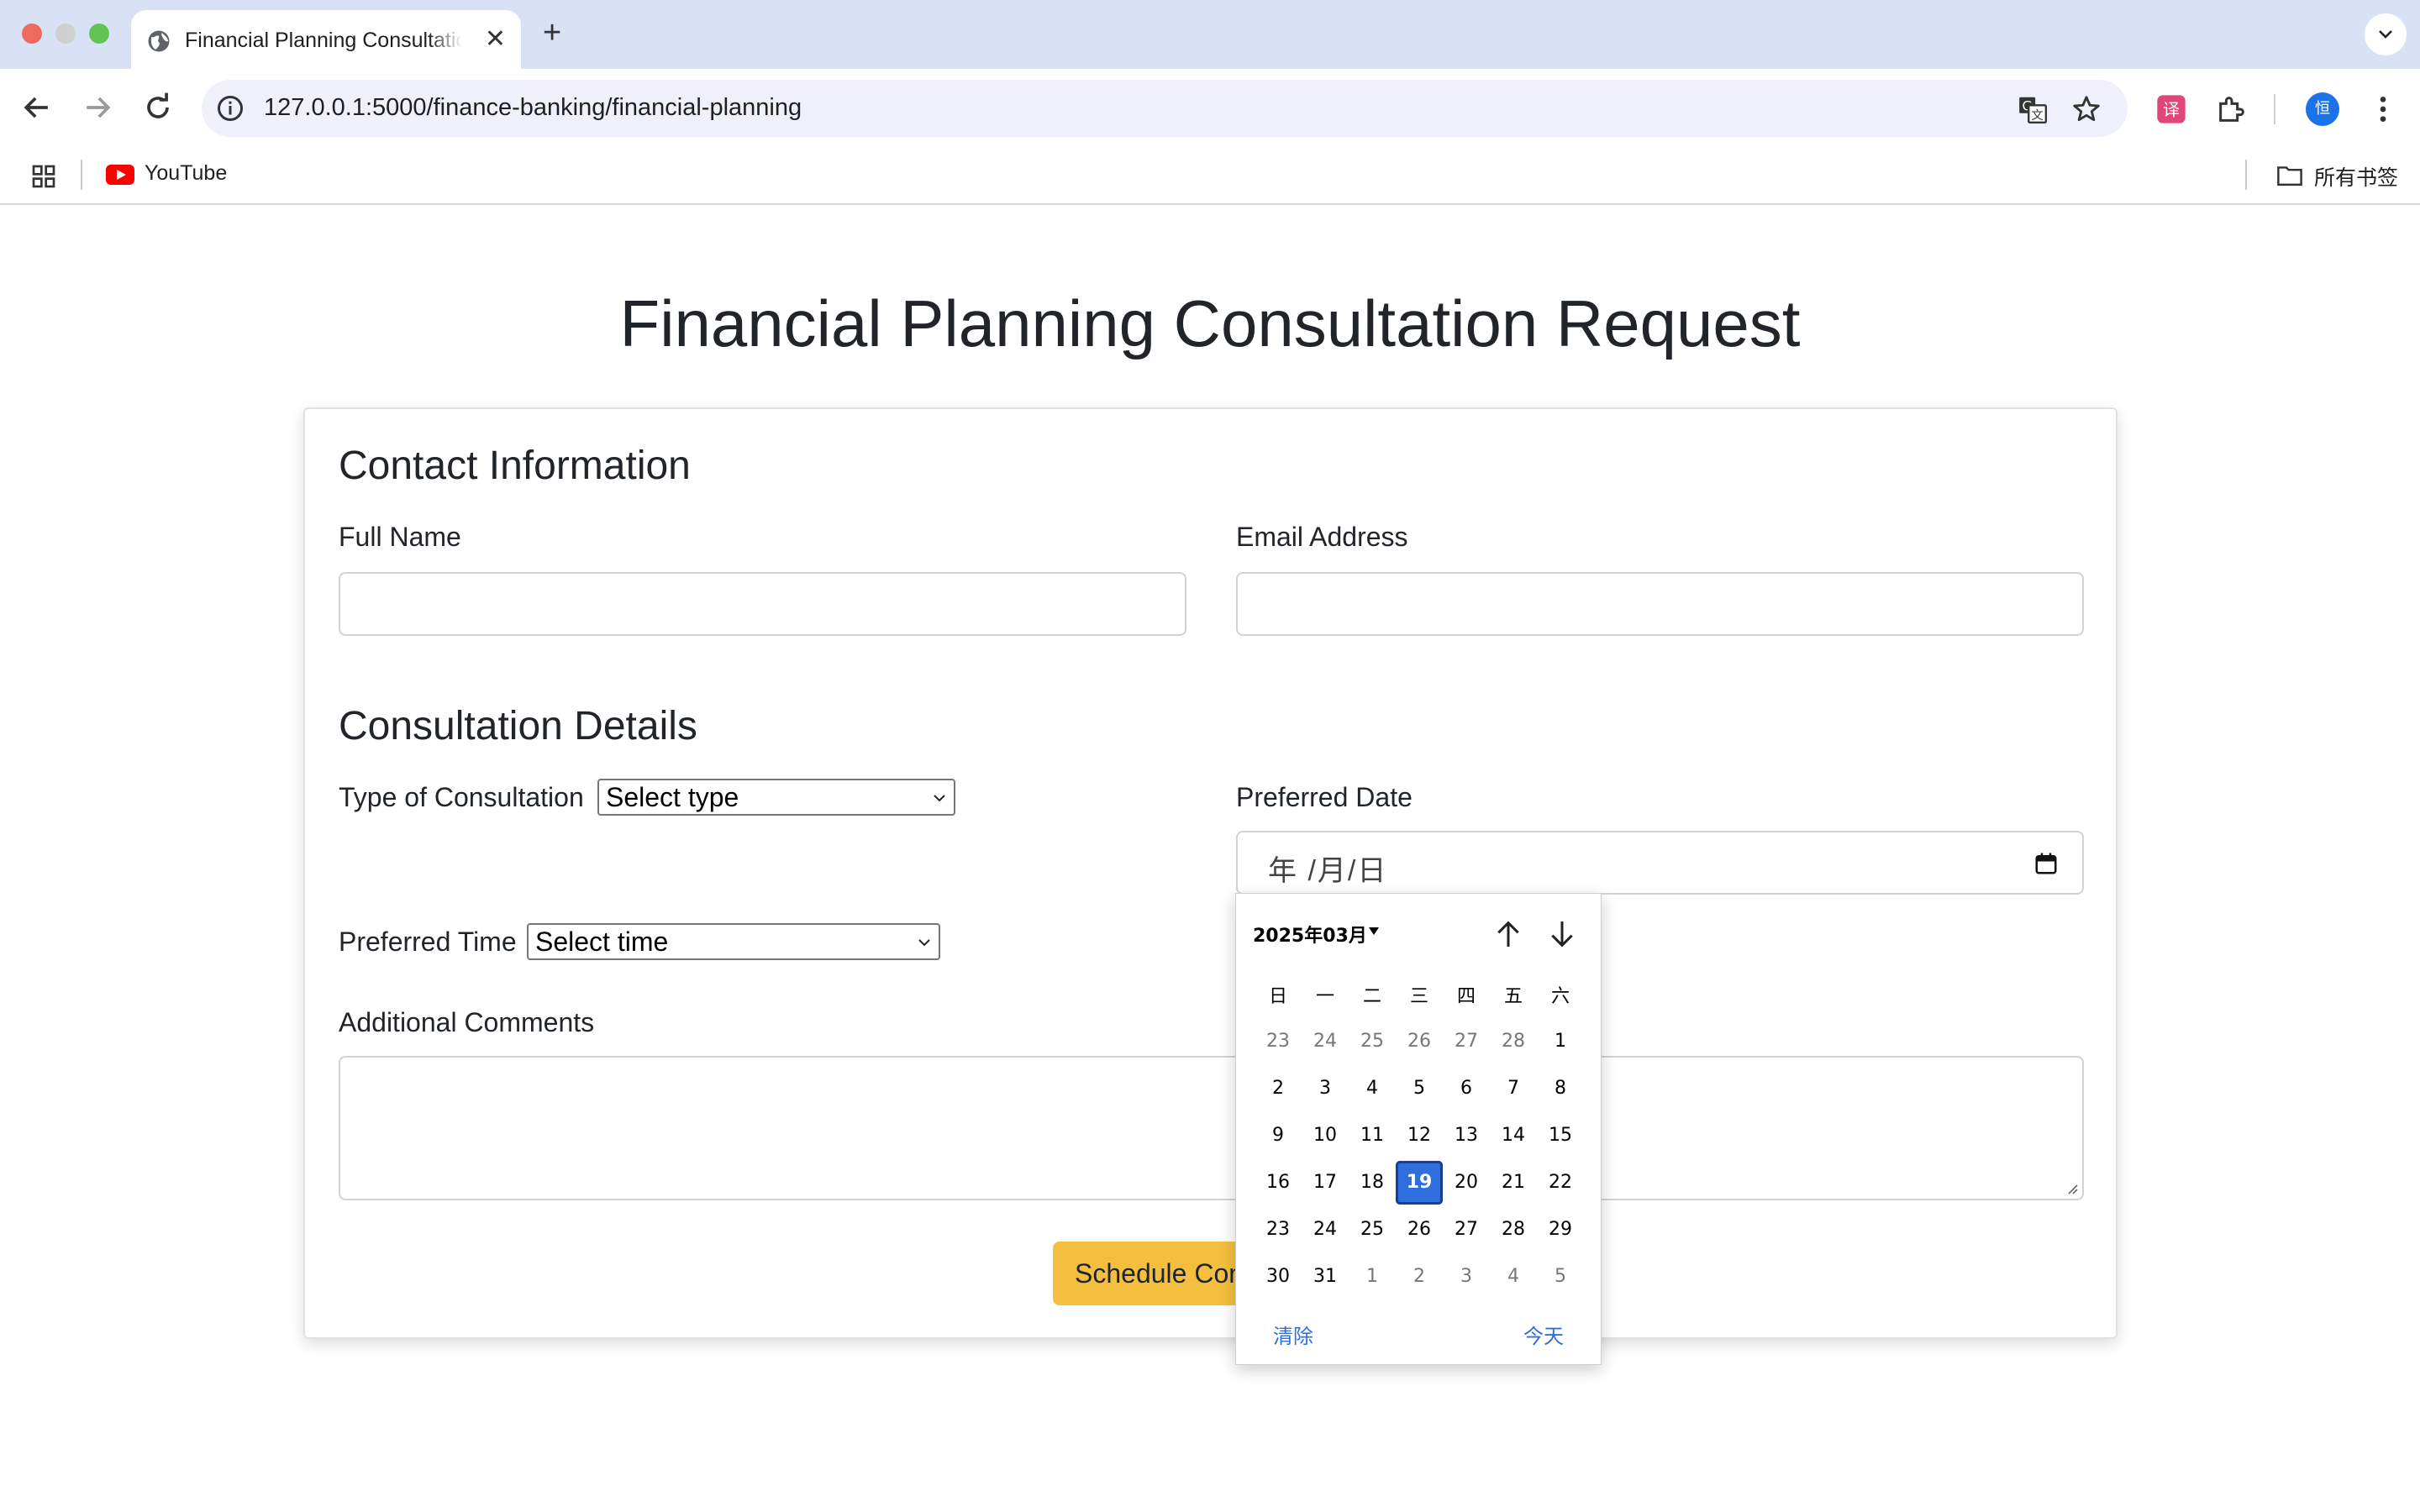 The height and width of the screenshot is (1512, 2420). Describe the element at coordinates (1660, 863) in the screenshot. I see `preferred-date-input: 年 /月/日` at that location.